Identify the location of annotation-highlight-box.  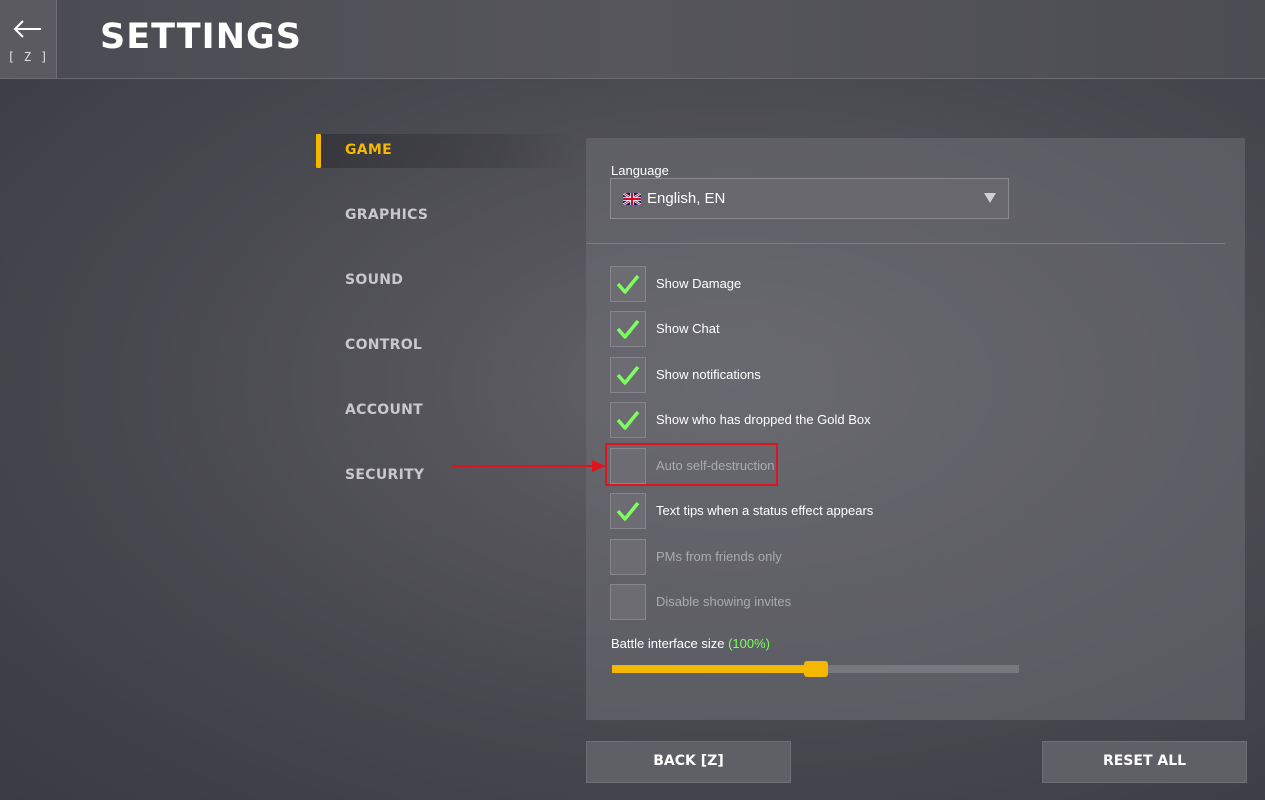
(691, 464).